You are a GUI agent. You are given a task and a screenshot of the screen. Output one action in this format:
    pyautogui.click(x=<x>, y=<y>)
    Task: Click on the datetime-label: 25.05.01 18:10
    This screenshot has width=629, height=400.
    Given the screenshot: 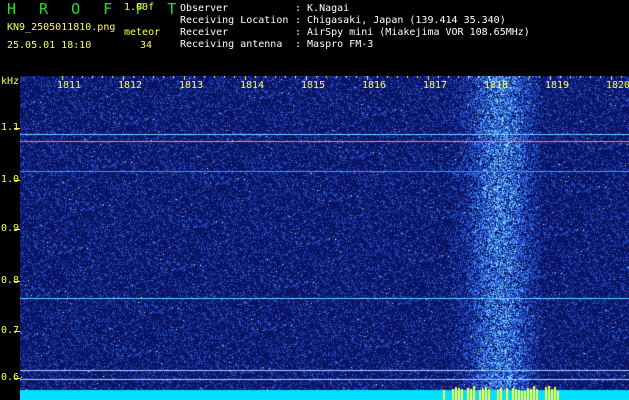 What is the action you would take?
    pyautogui.click(x=49, y=45)
    